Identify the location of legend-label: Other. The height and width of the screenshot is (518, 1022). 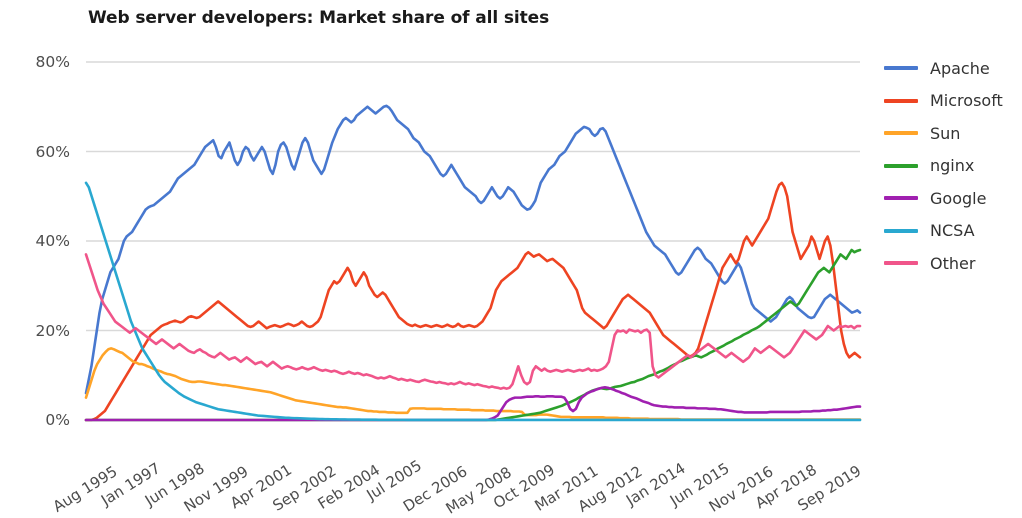
(953, 263).